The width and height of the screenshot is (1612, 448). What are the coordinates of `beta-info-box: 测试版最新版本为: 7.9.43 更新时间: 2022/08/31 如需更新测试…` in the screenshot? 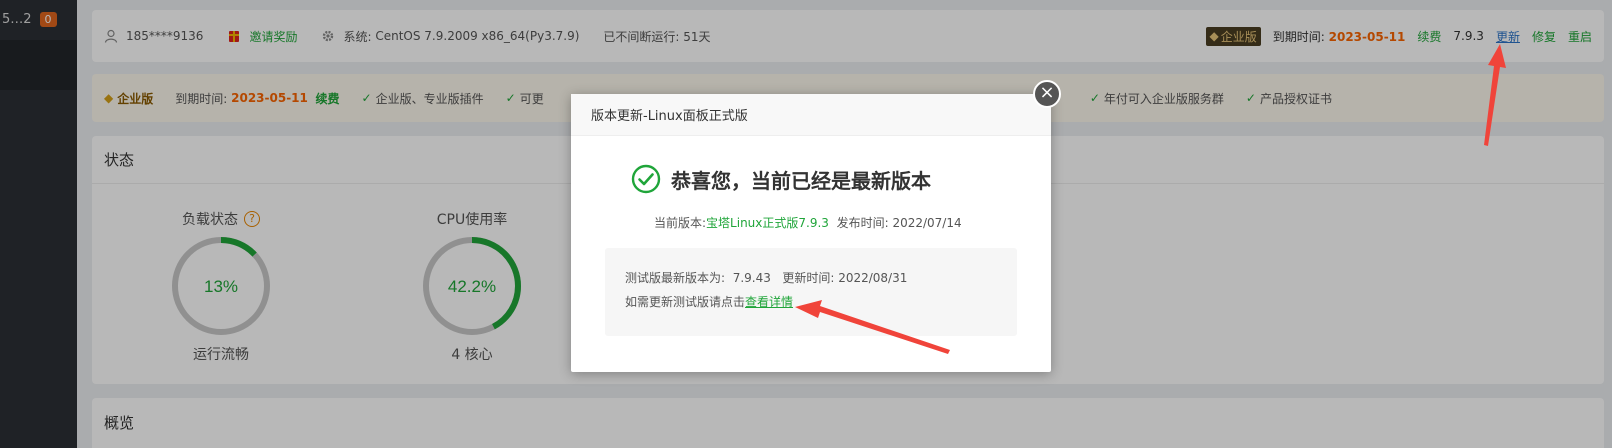 It's located at (811, 292).